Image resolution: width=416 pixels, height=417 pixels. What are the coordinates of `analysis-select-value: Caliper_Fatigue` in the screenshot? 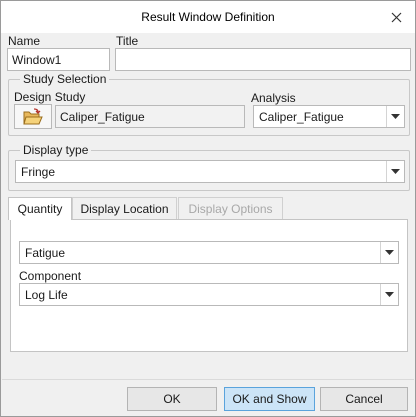 It's located at (301, 117).